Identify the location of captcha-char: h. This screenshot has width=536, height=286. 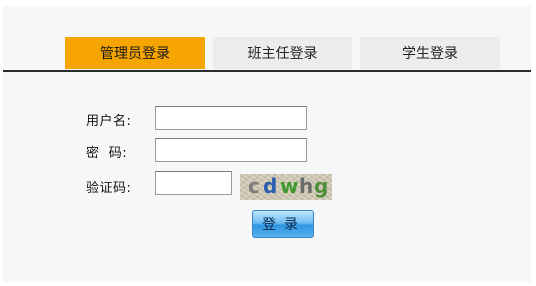
(306, 186).